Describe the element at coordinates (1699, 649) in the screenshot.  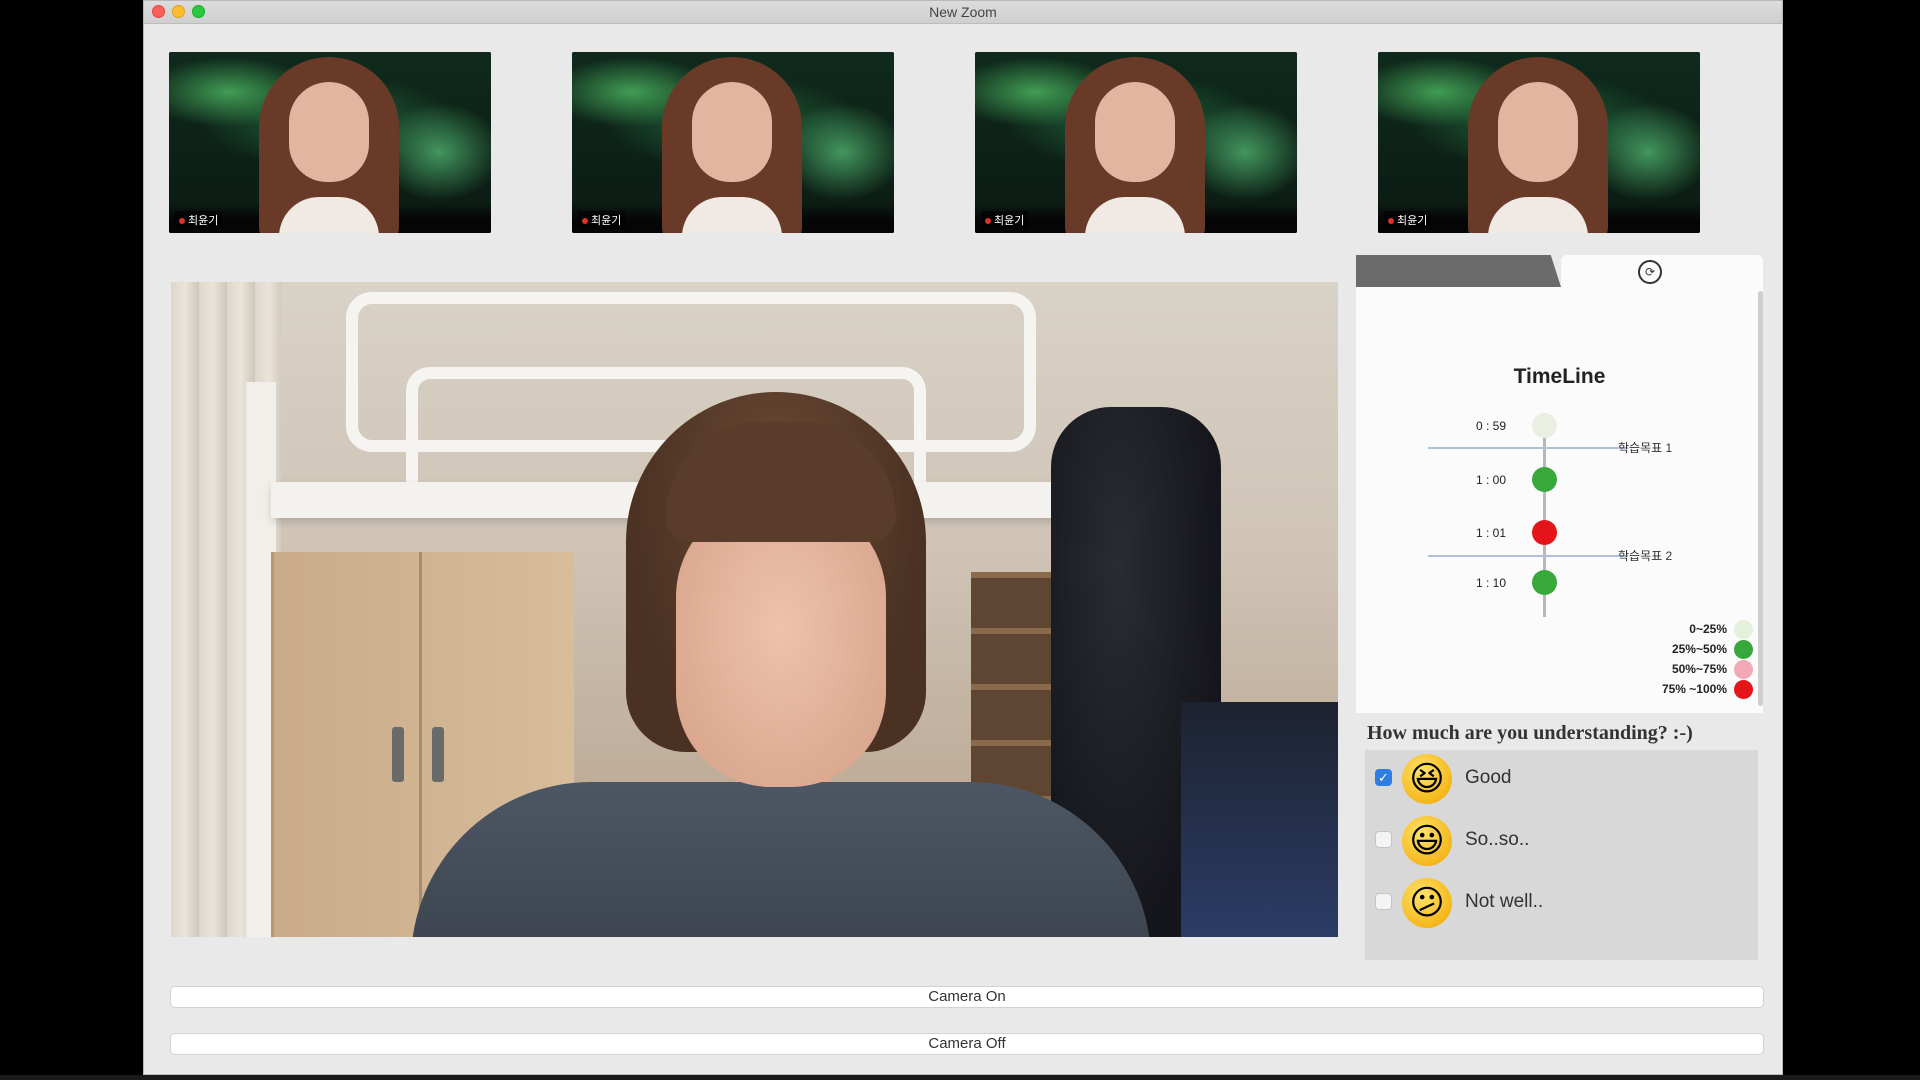
I see `legend-label: 25%~50%` at that location.